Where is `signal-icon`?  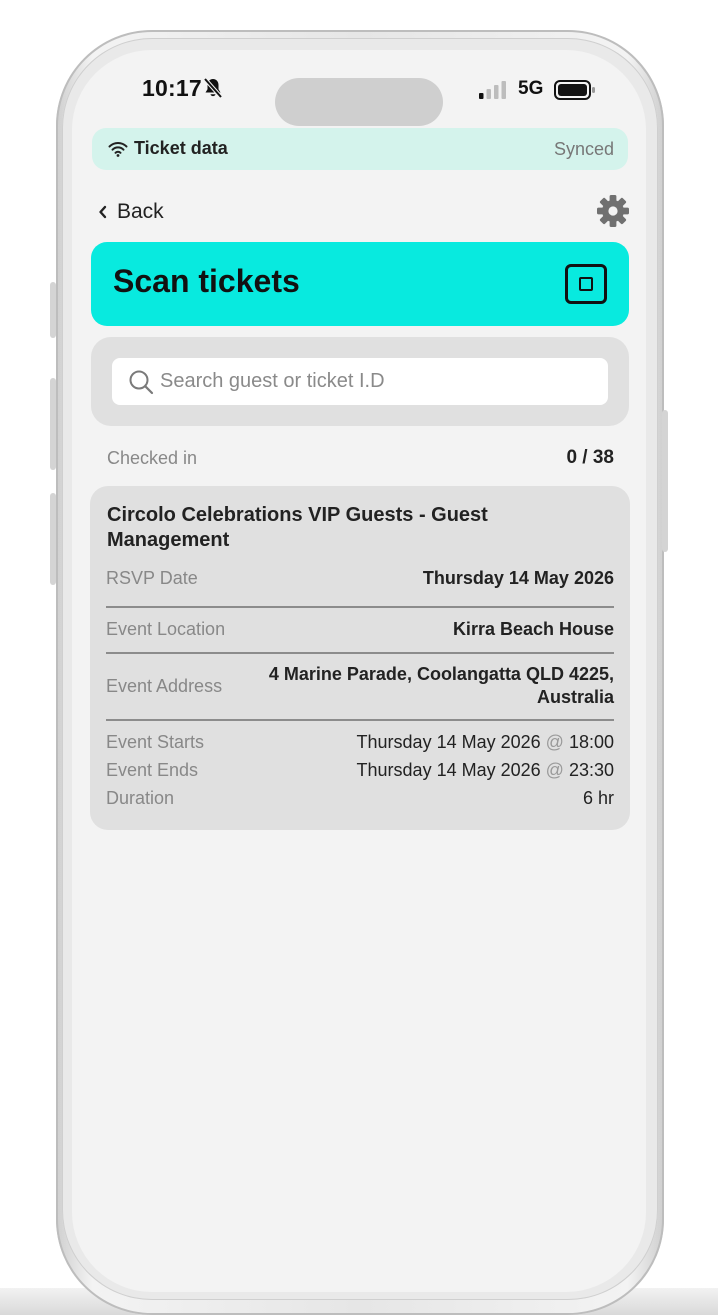
signal-icon is located at coordinates (492, 90).